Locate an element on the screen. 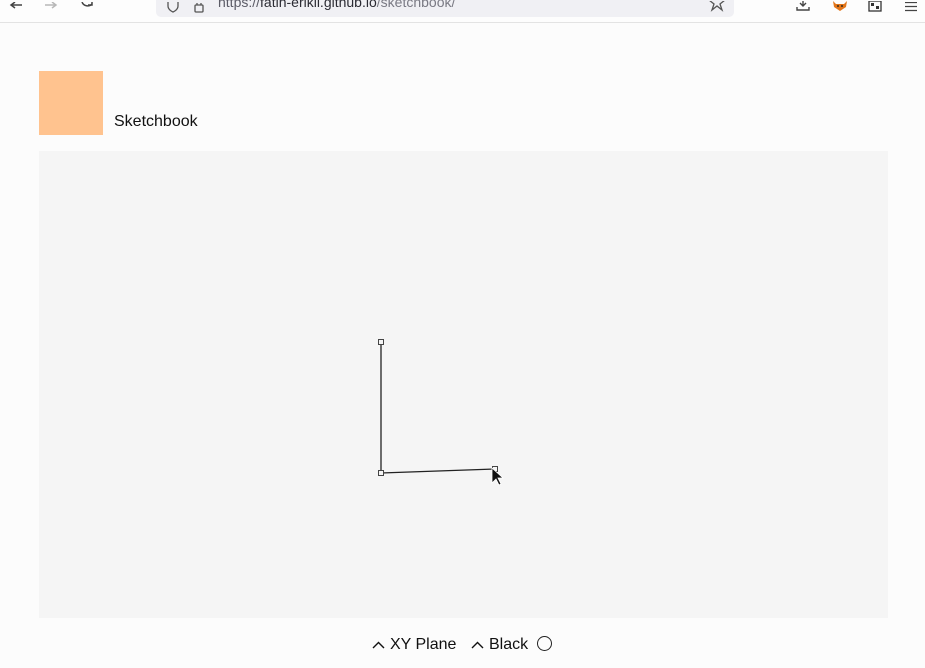 This screenshot has height=668, width=925. shield-icon is located at coordinates (173, 7).